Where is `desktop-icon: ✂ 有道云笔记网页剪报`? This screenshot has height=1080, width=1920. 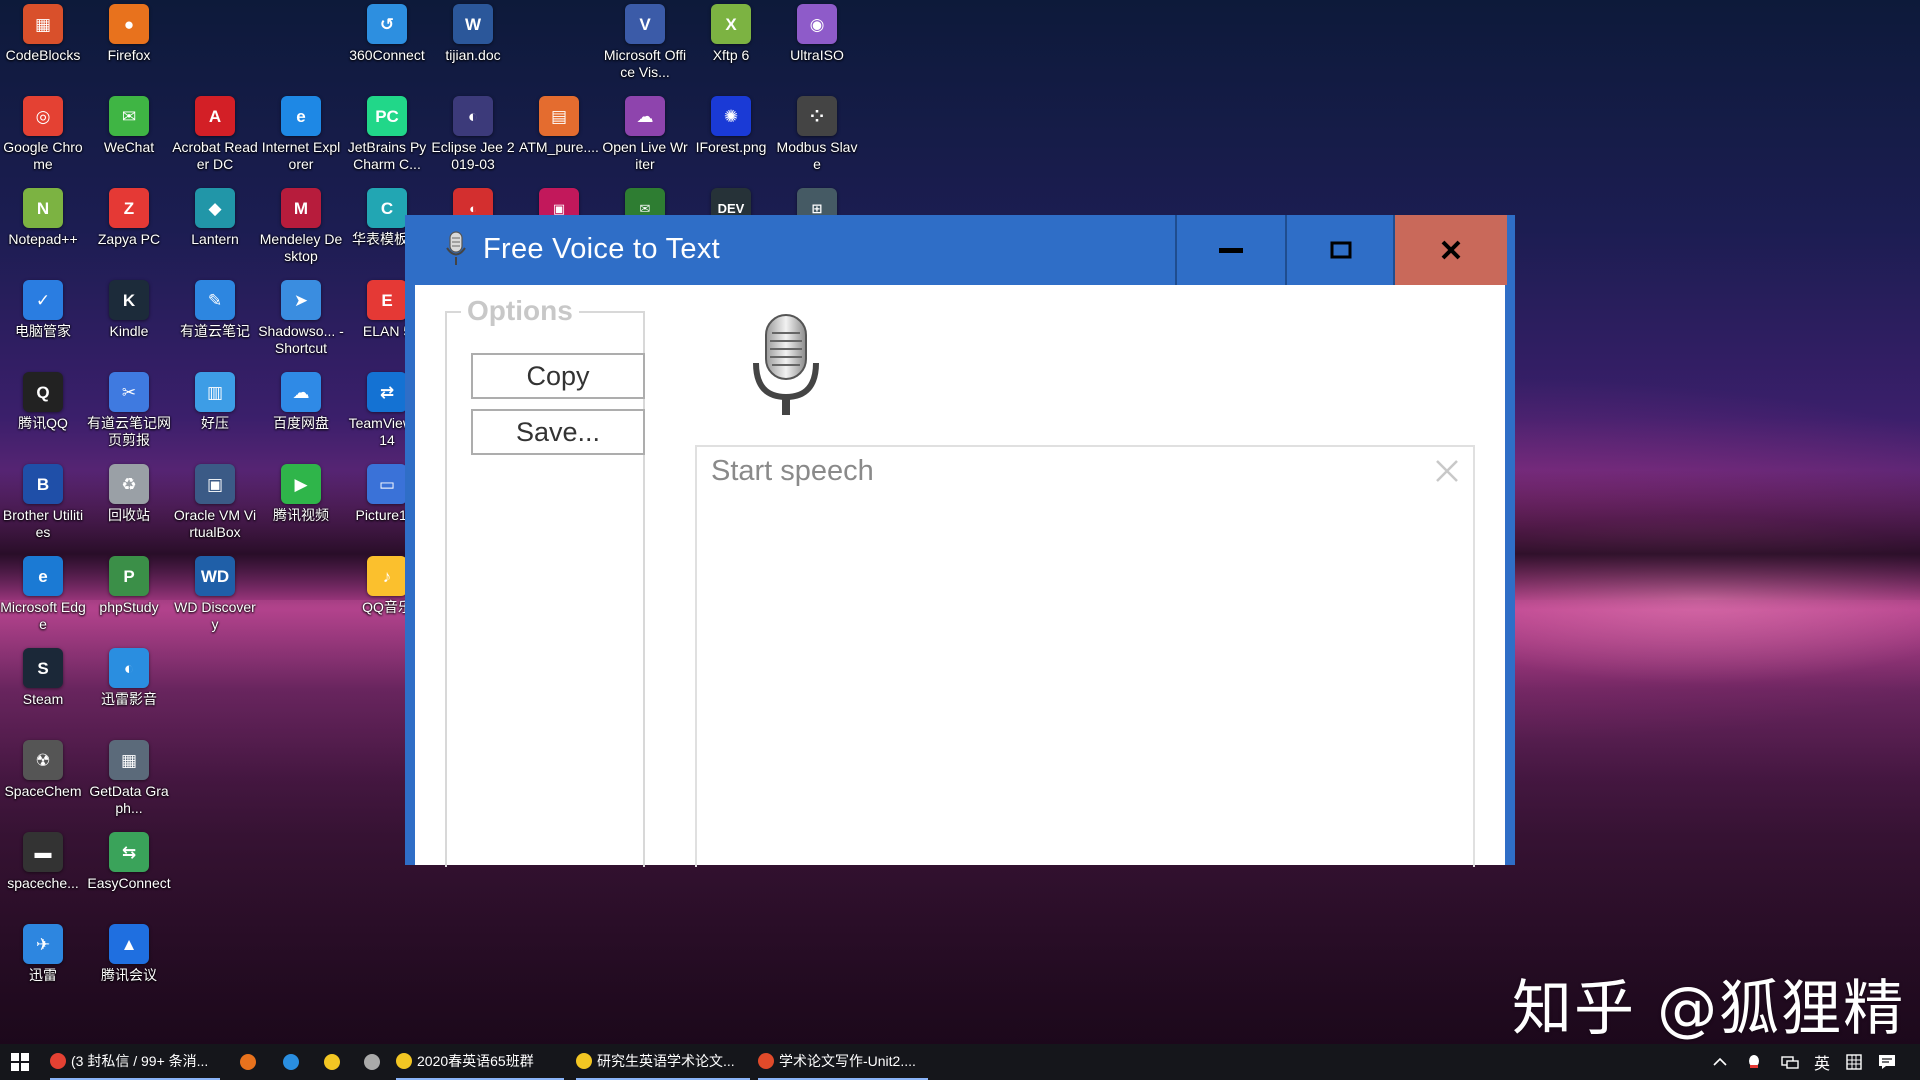 desktop-icon: ✂ 有道云笔记网页剪报 is located at coordinates (129, 409).